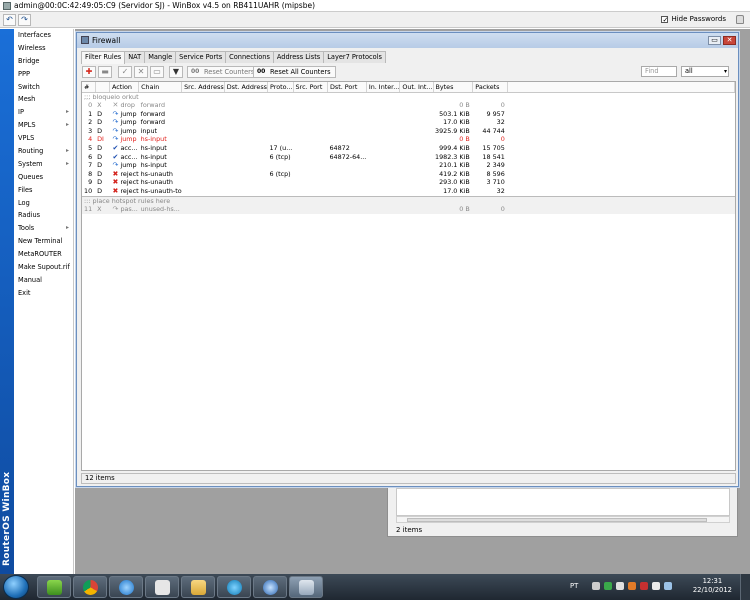 This screenshot has width=750, height=600. I want to click on table-row: 2 D ↷ jump forward 17.0 KiB 32, so click(408, 122).